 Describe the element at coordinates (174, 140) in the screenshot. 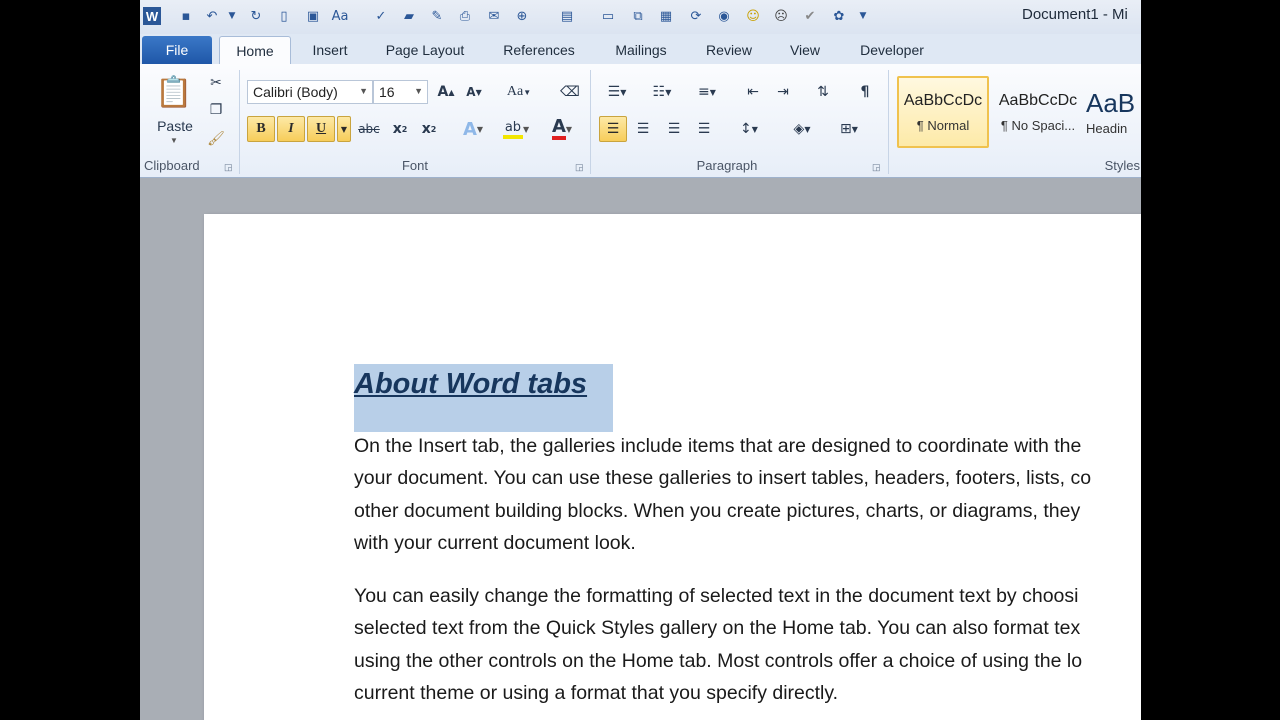

I see `paste-dropdown-icon: ▼` at that location.